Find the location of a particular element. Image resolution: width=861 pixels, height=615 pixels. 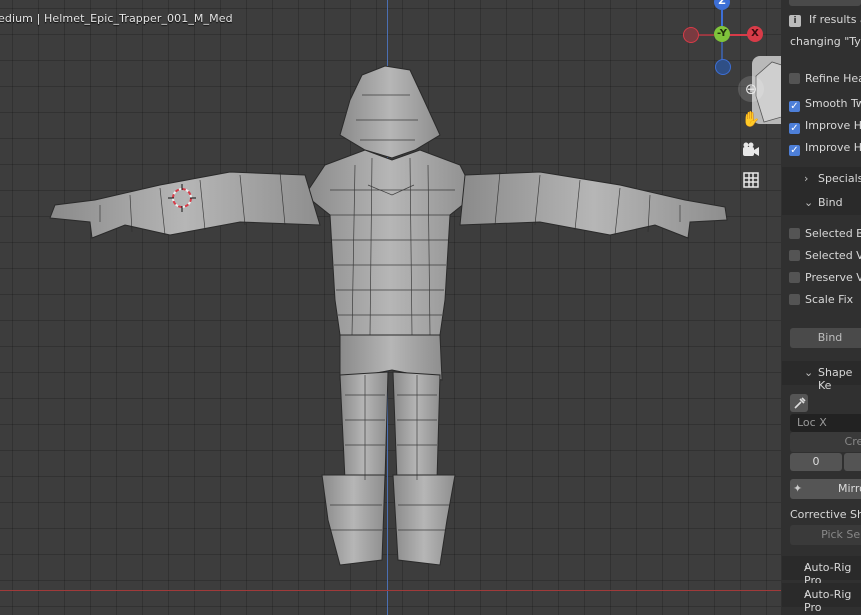

specials-label: Specials is located at coordinates (839, 178).